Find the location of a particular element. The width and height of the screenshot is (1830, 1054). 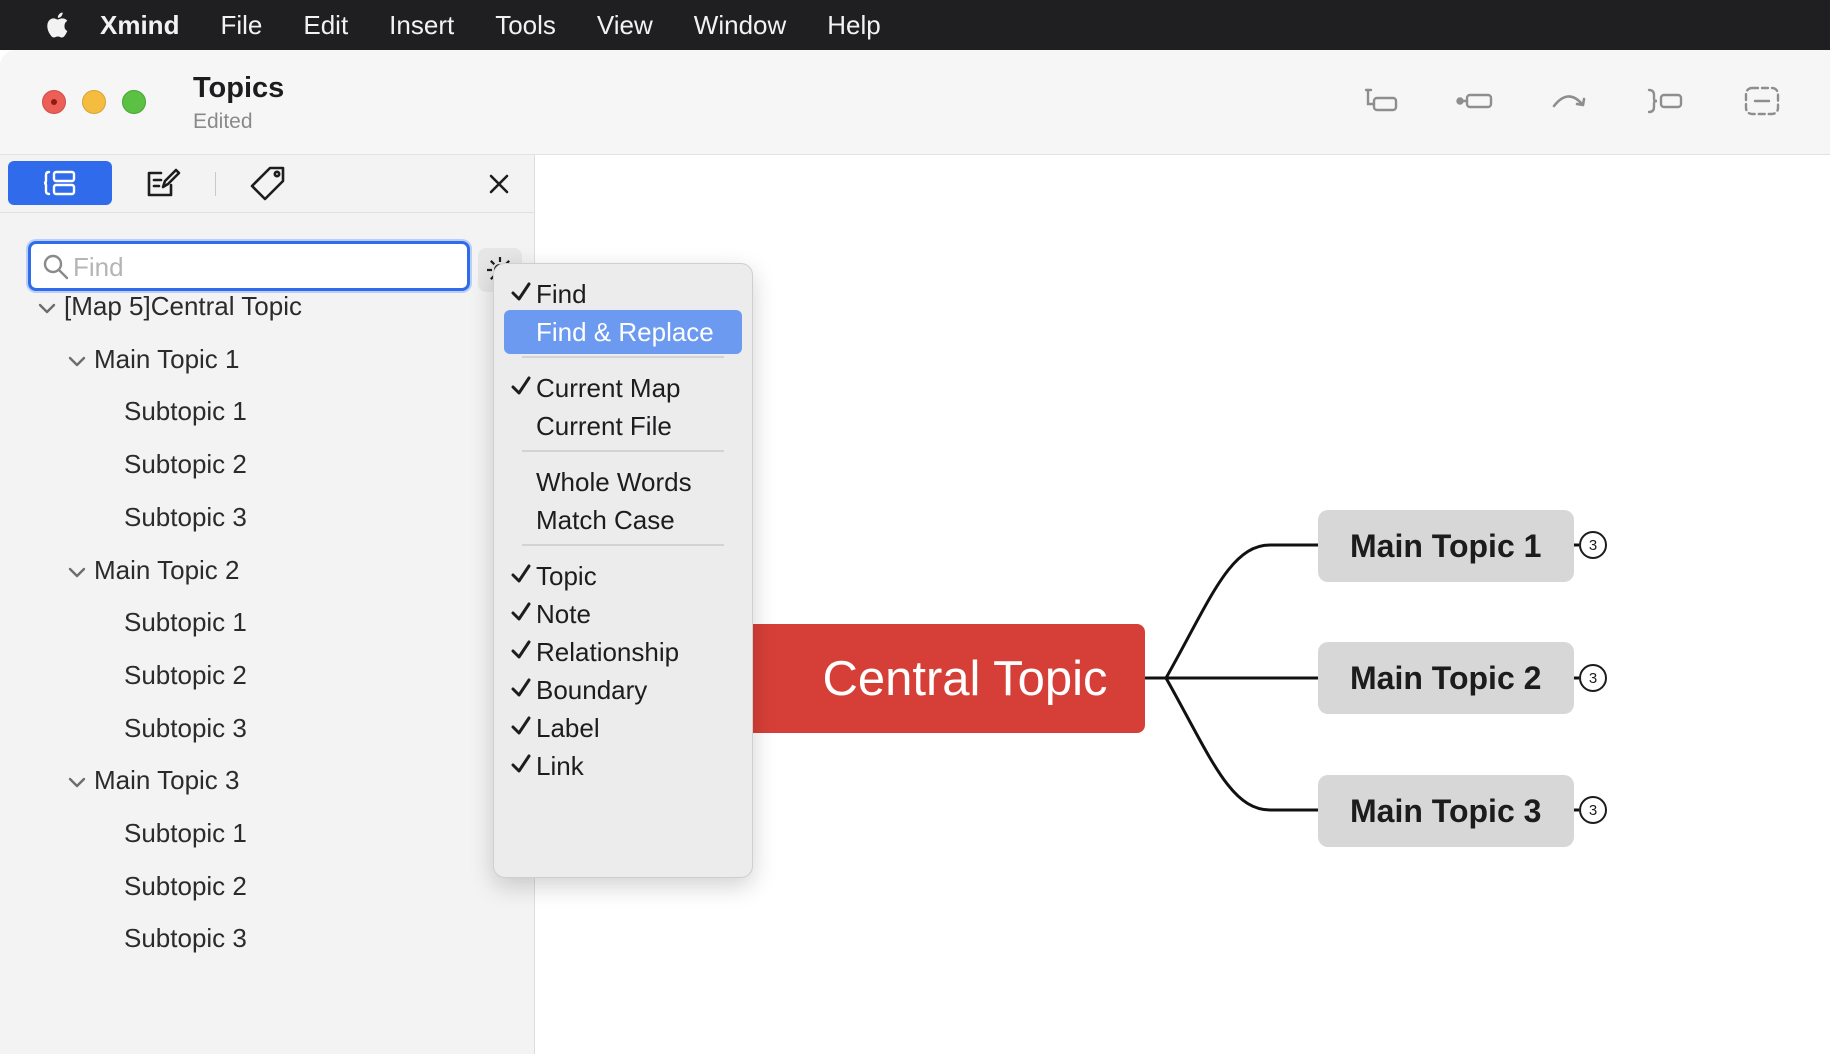

menu-item-label: Current File is located at coordinates (604, 425).